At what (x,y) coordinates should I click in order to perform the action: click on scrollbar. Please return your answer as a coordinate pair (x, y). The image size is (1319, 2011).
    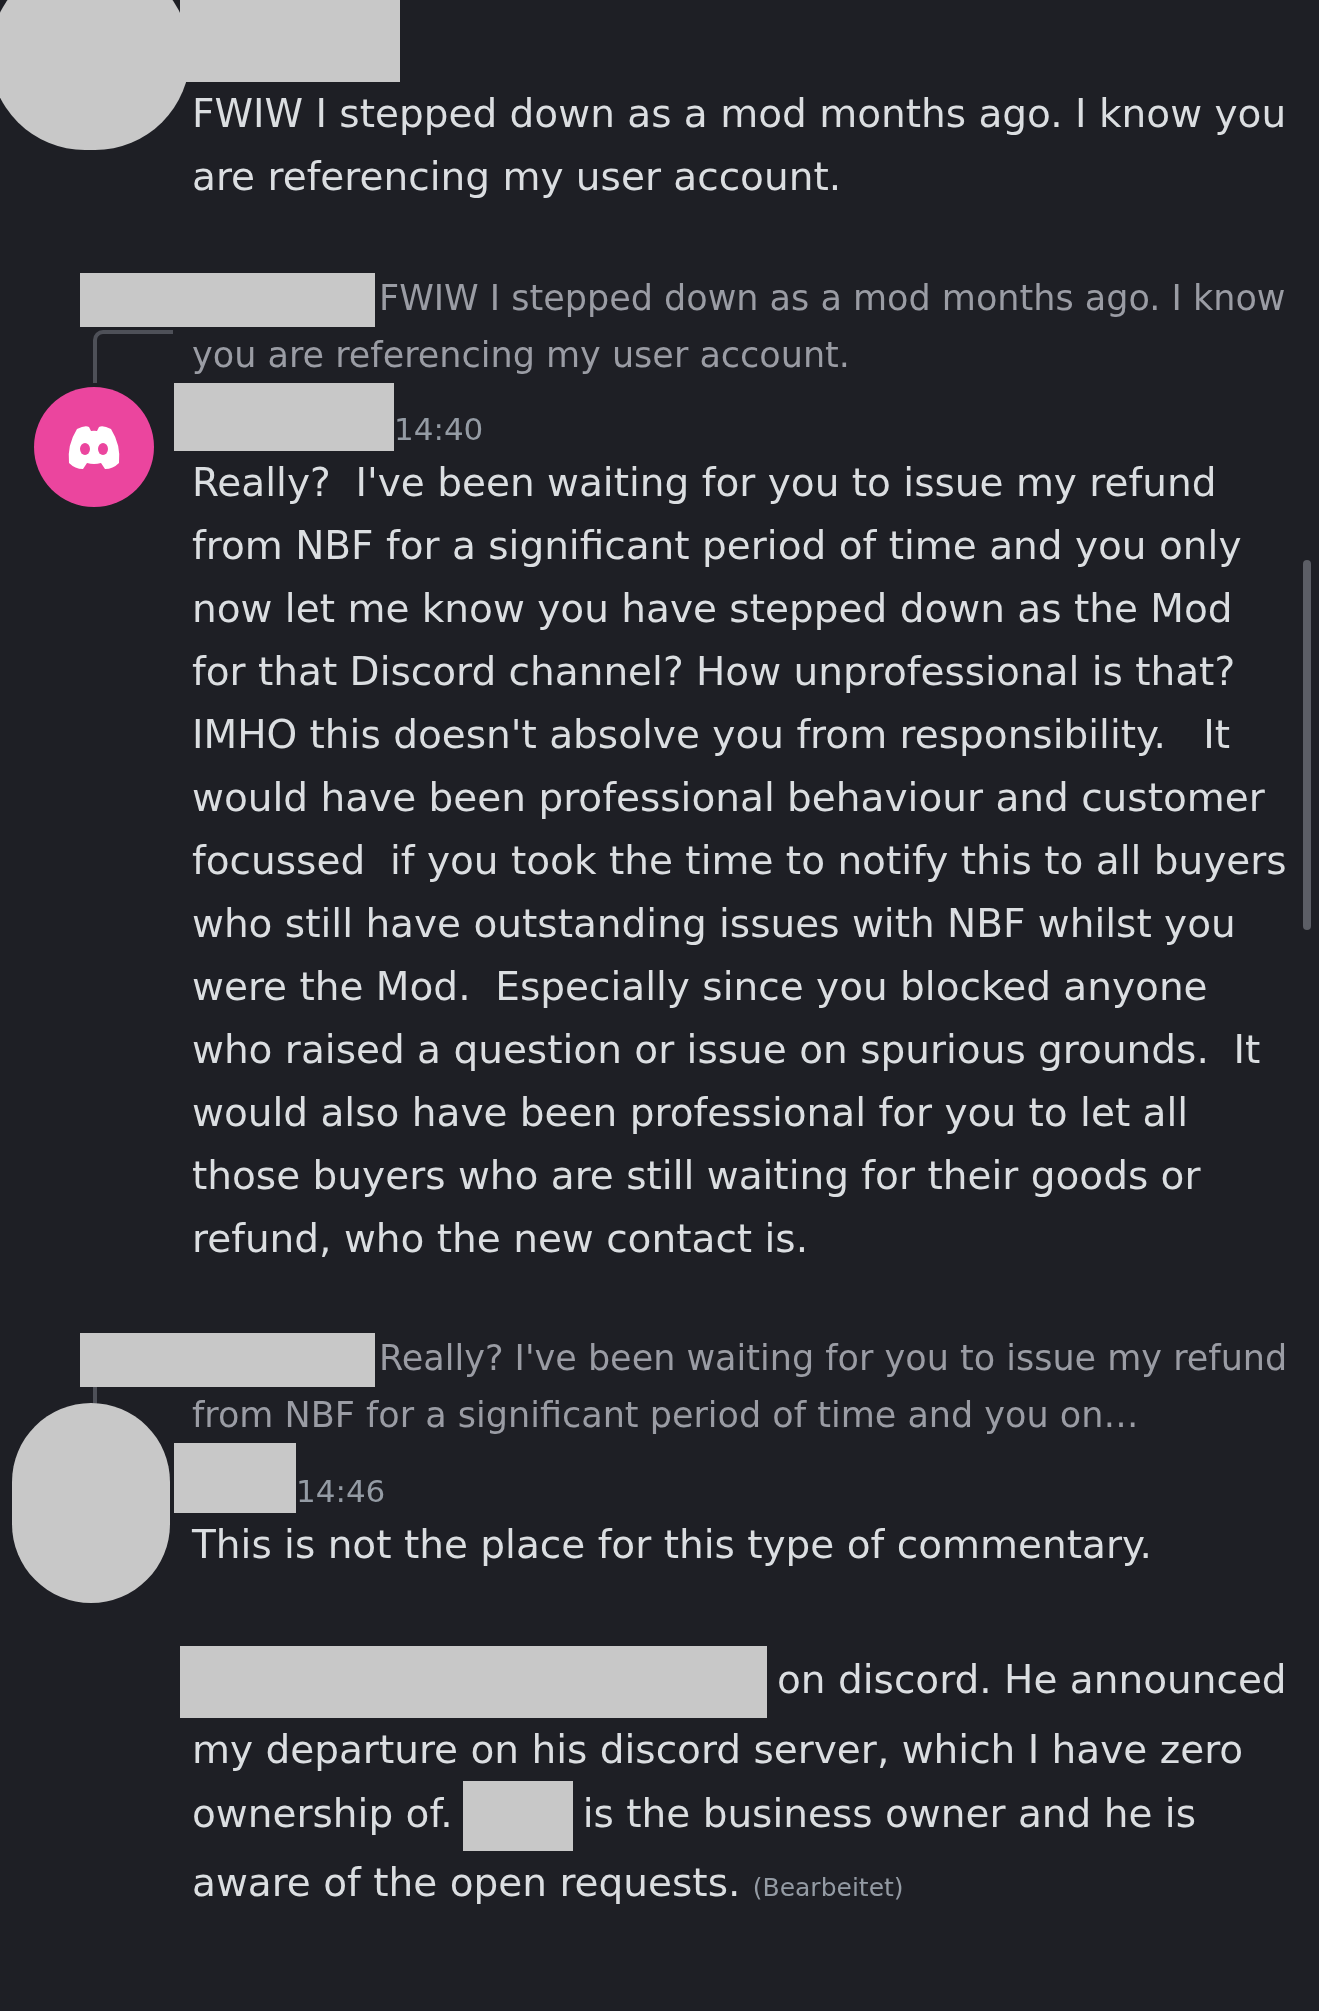
    Looking at the image, I should click on (1307, 745).